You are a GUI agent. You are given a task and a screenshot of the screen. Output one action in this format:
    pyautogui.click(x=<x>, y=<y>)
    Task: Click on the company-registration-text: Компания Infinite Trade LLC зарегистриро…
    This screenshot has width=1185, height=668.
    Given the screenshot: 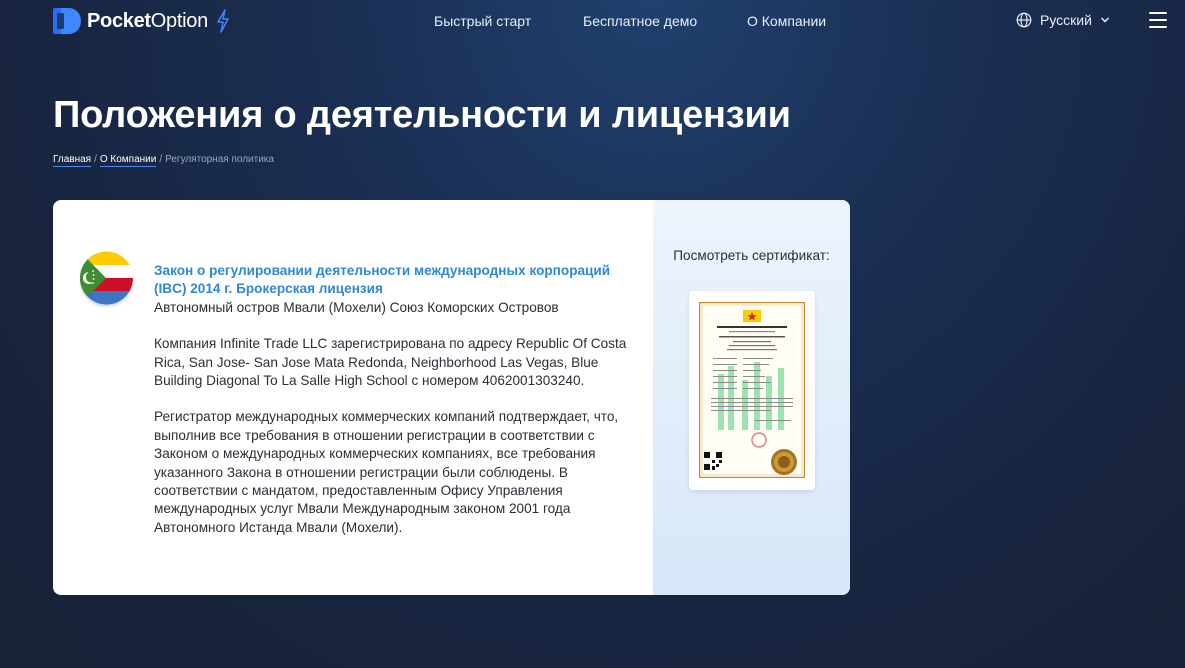 What is the action you would take?
    pyautogui.click(x=390, y=362)
    